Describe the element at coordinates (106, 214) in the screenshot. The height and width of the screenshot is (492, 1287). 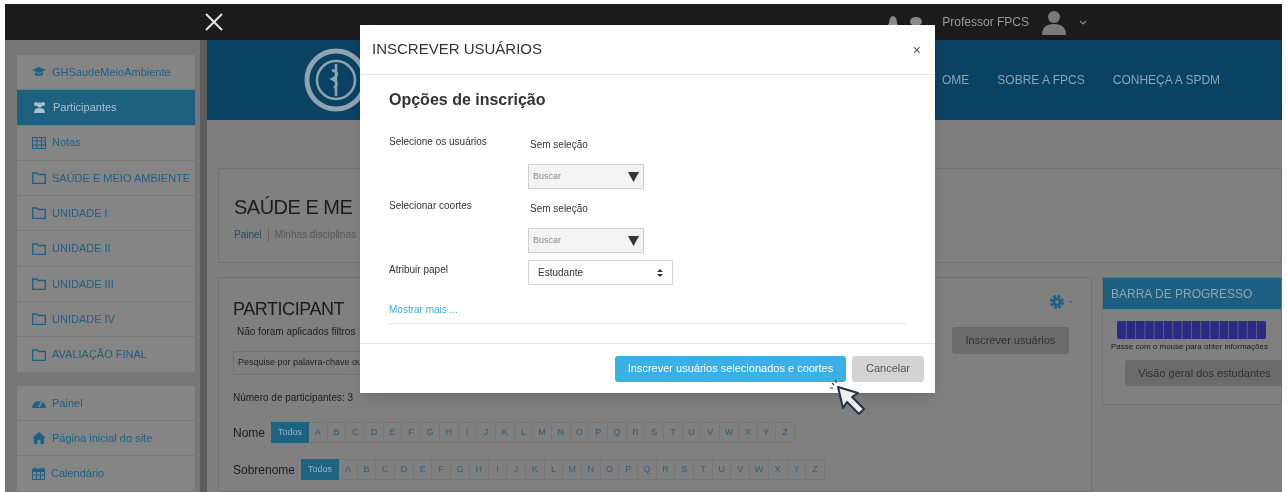
I see `sidebar-item: UNIDADE I` at that location.